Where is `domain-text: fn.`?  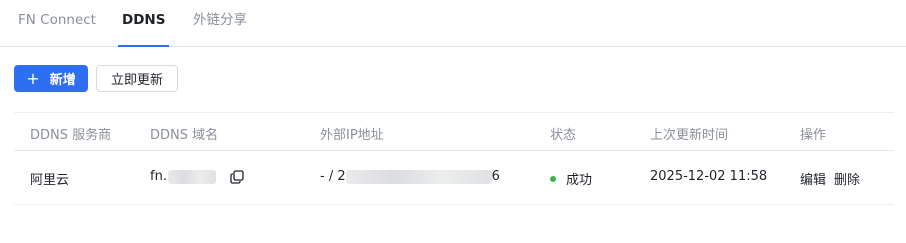 domain-text: fn. is located at coordinates (158, 176).